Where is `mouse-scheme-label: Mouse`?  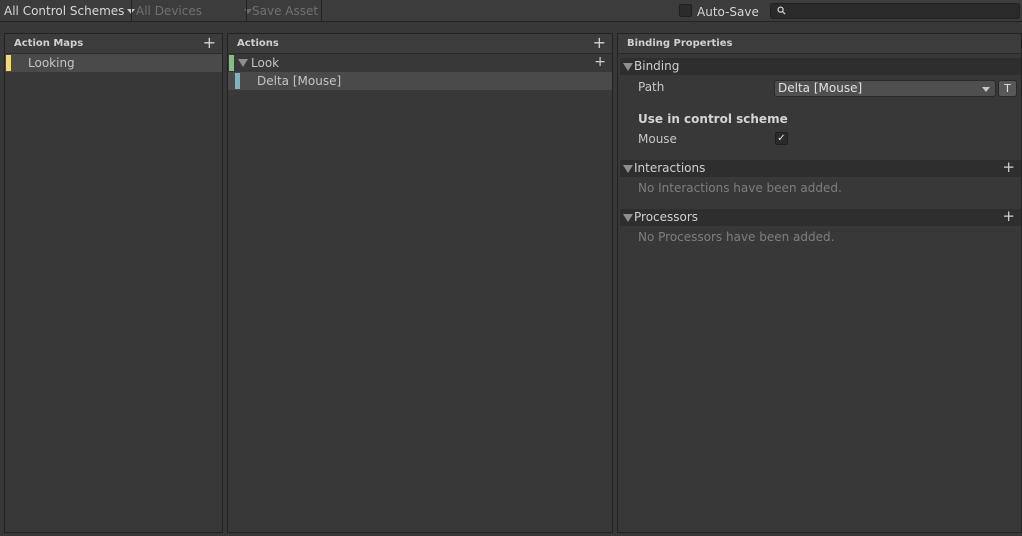 mouse-scheme-label: Mouse is located at coordinates (657, 139).